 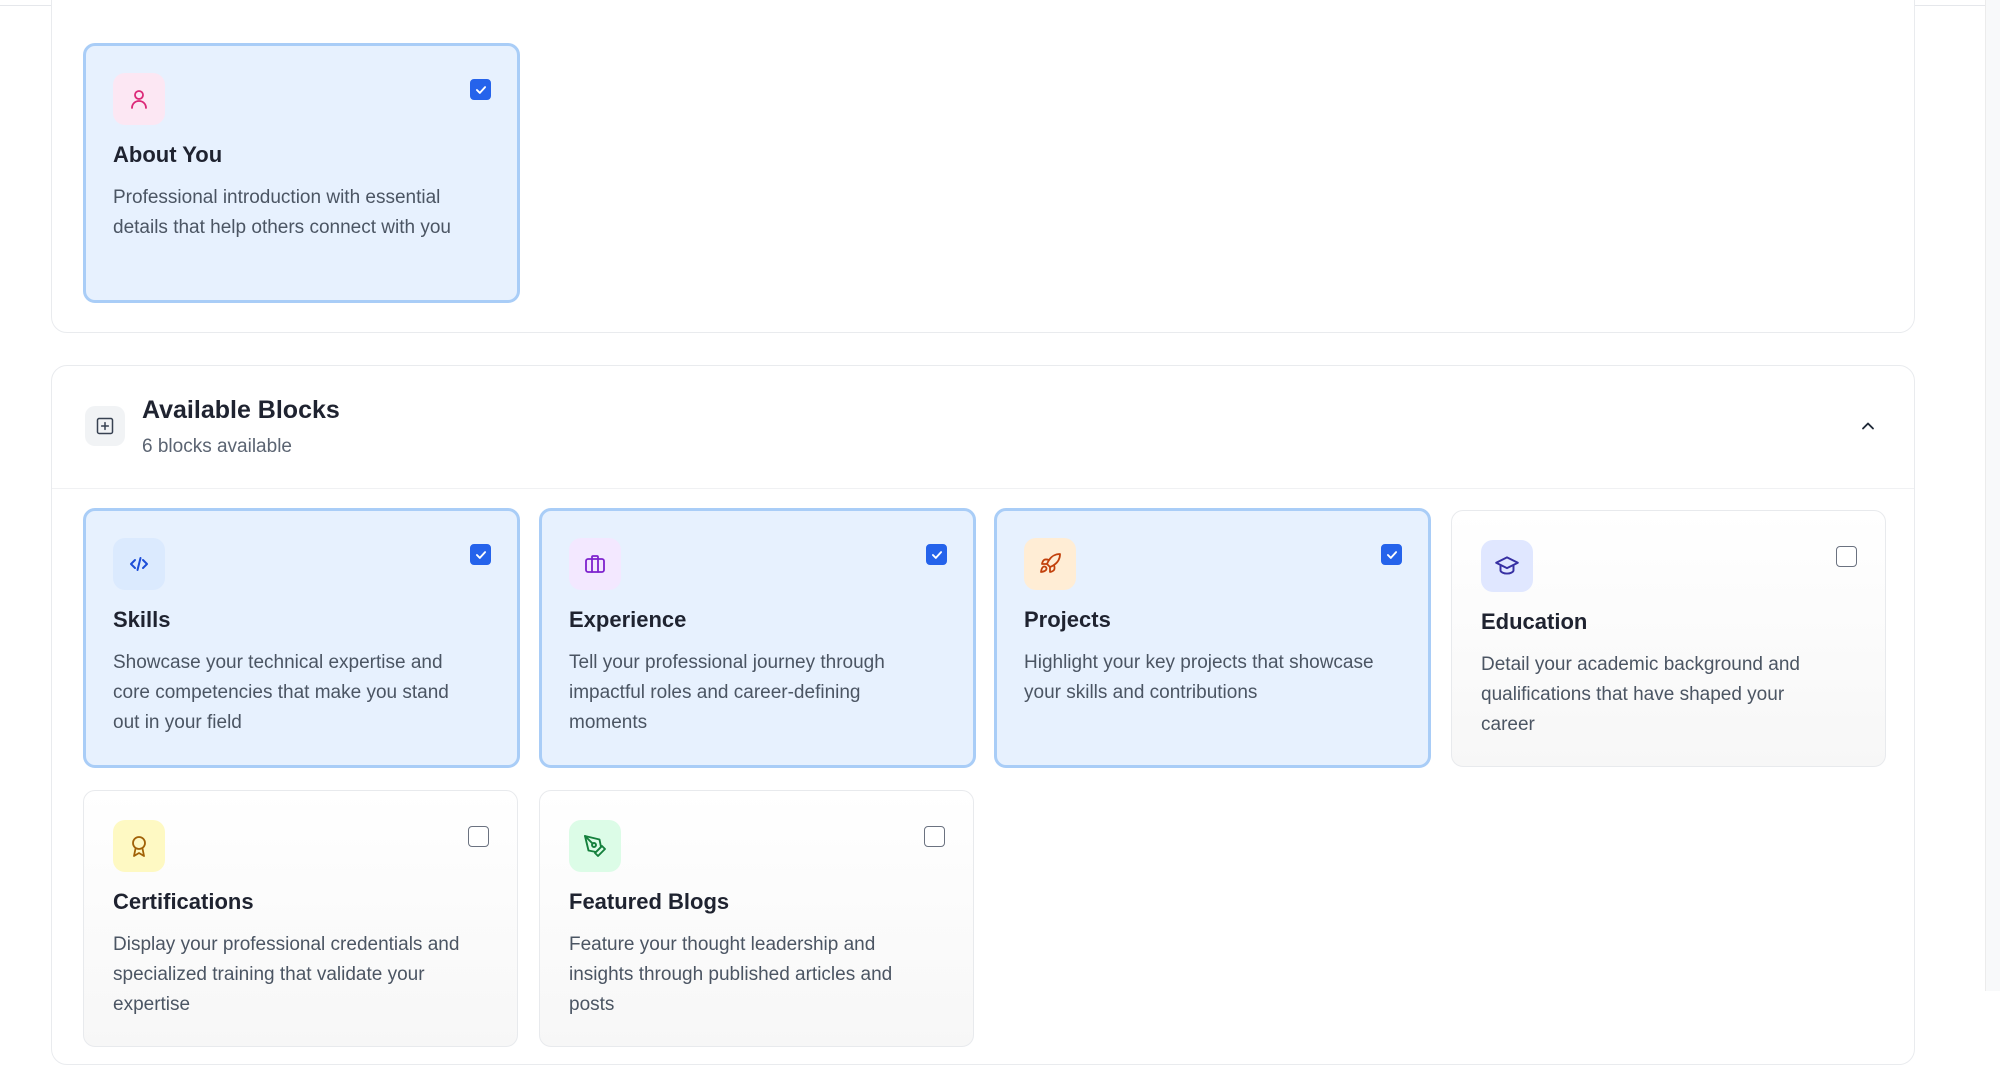 I want to click on chevron-up-icon, so click(x=1868, y=426).